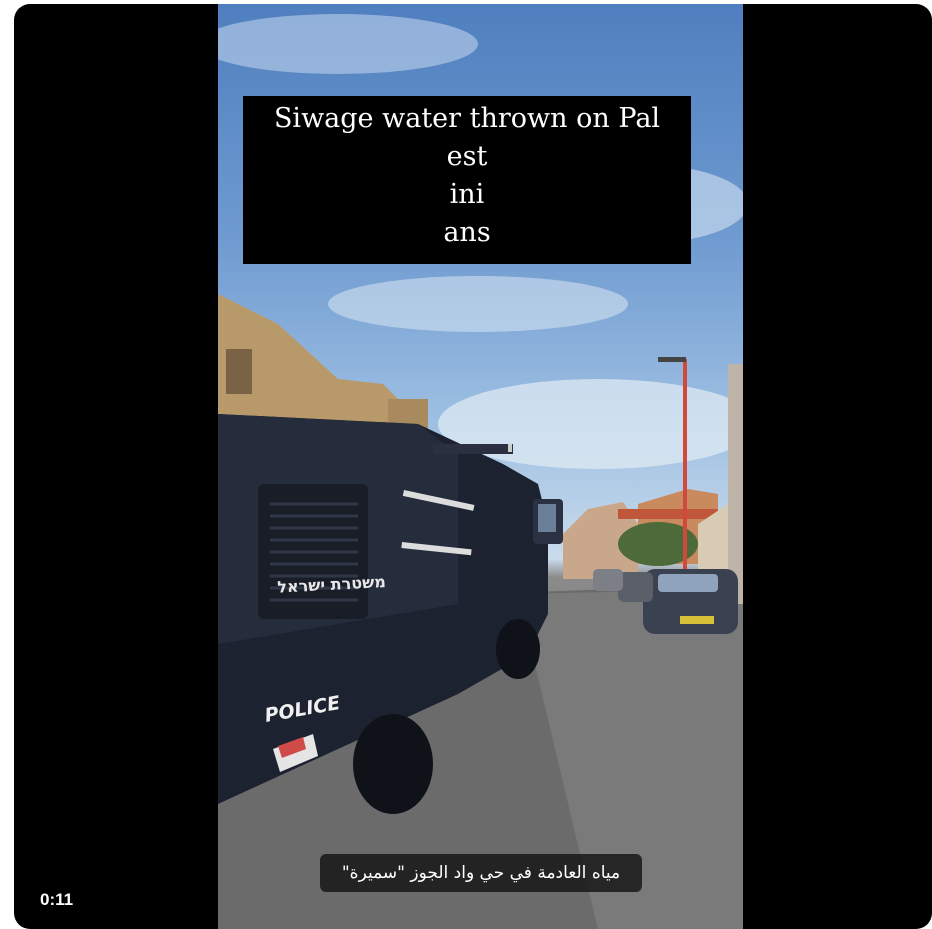  I want to click on car-window, so click(688, 583).